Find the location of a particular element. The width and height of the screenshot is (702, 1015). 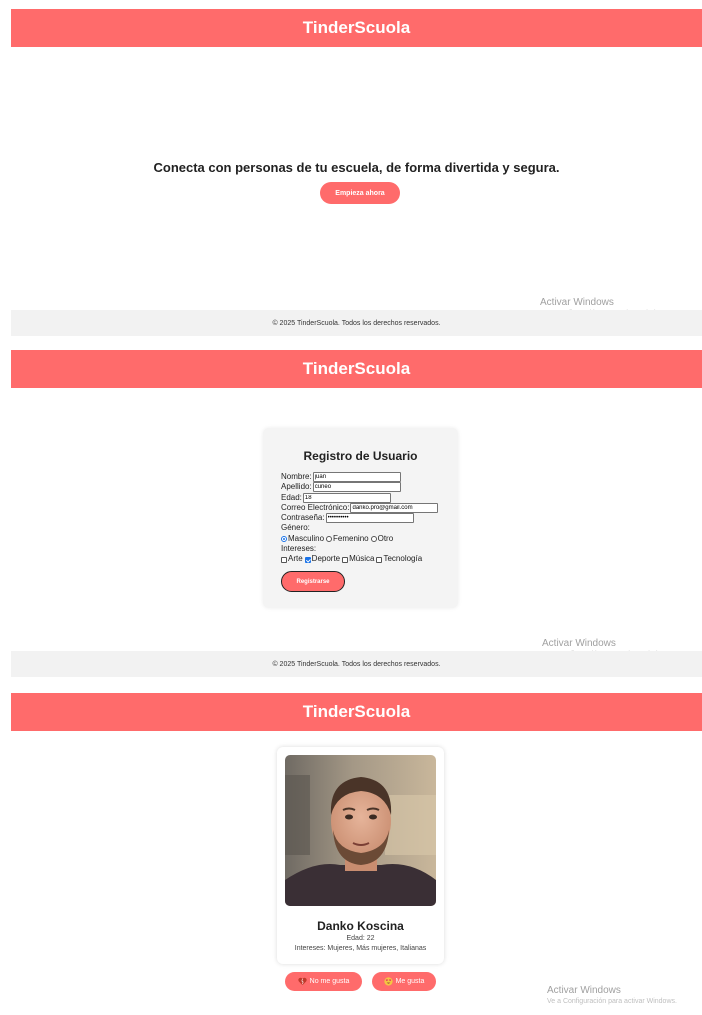

profile-photo is located at coordinates (360, 830).